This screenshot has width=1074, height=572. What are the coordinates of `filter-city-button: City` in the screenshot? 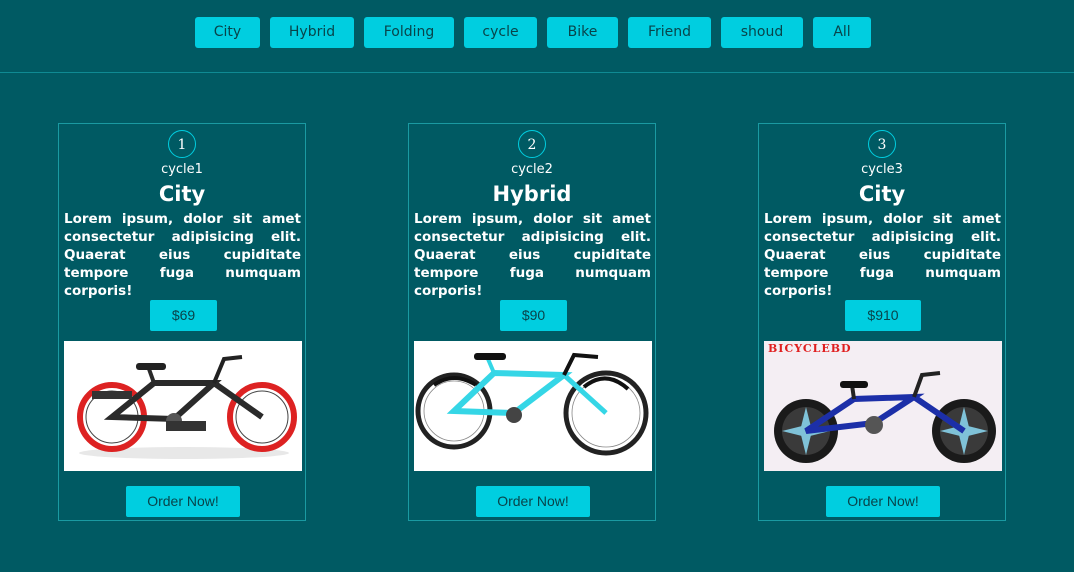 It's located at (227, 32).